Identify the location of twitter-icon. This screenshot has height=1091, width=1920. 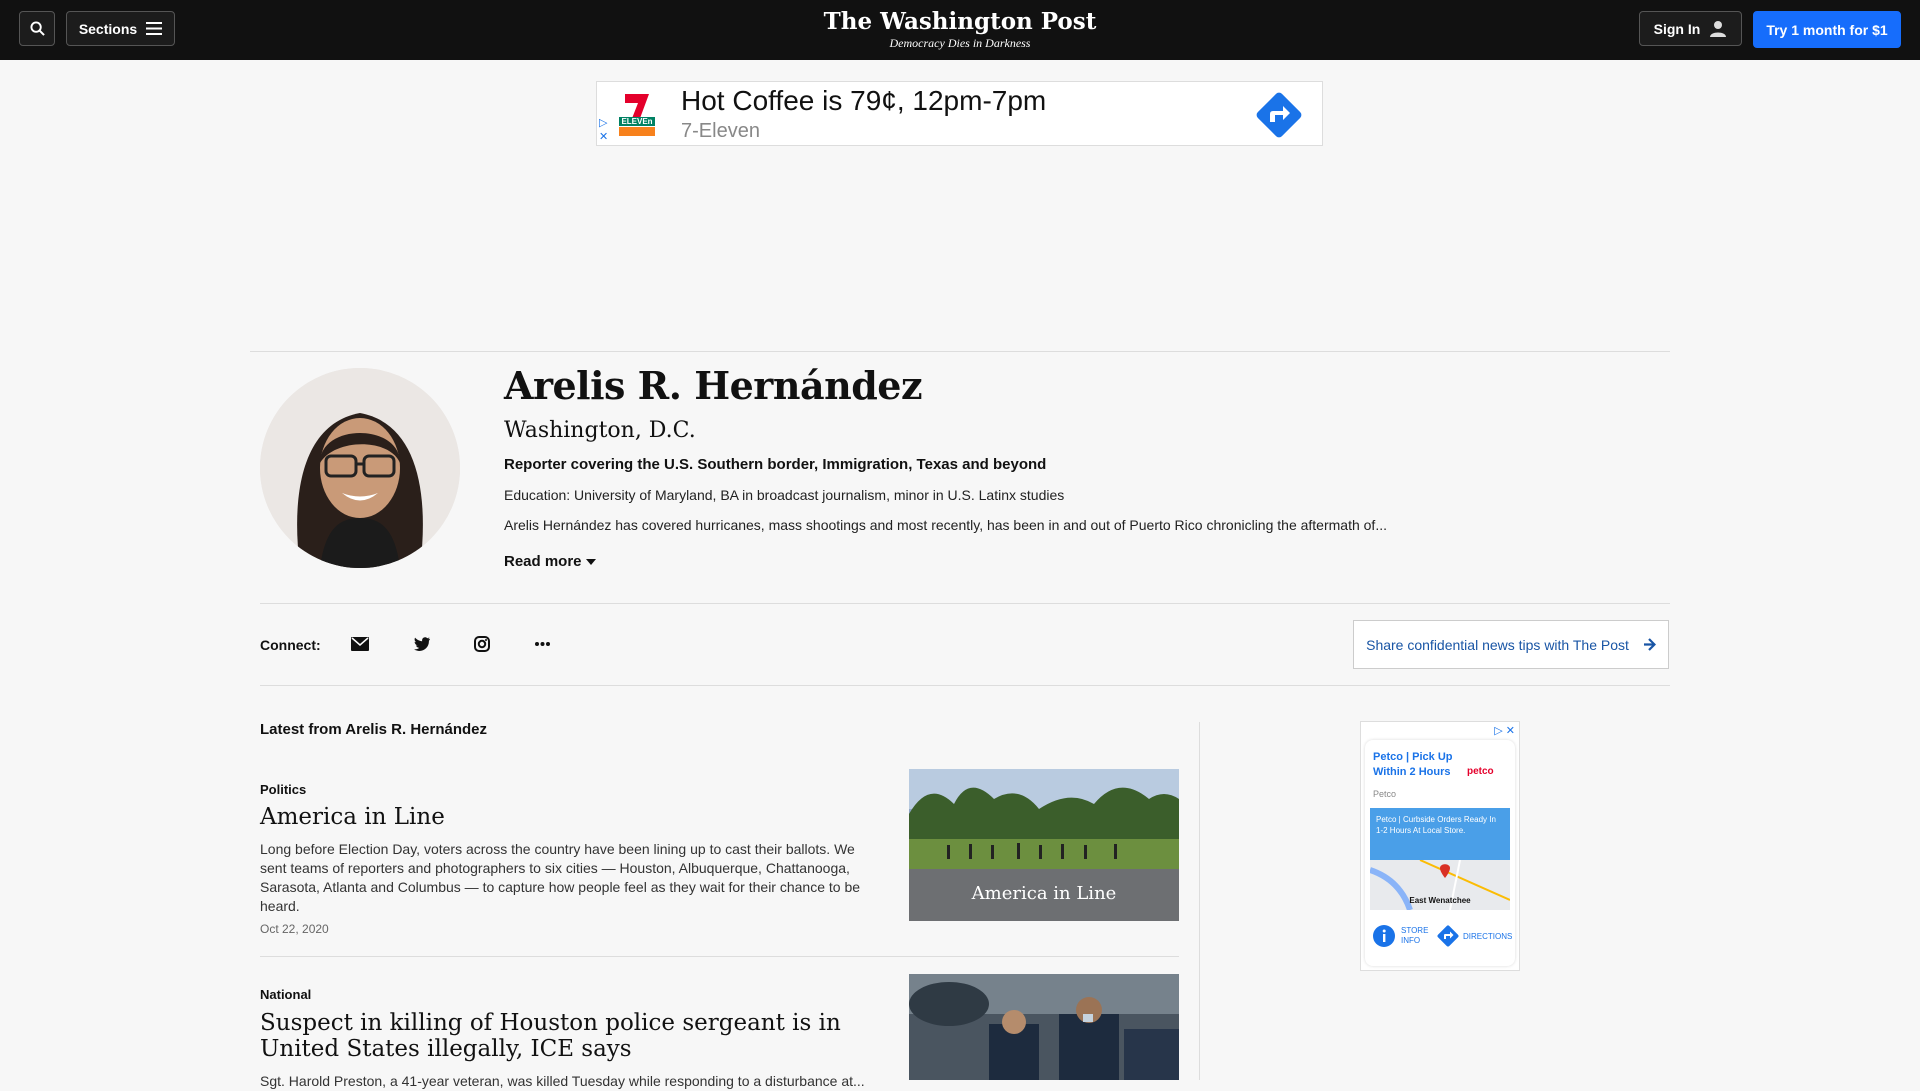
(421, 644).